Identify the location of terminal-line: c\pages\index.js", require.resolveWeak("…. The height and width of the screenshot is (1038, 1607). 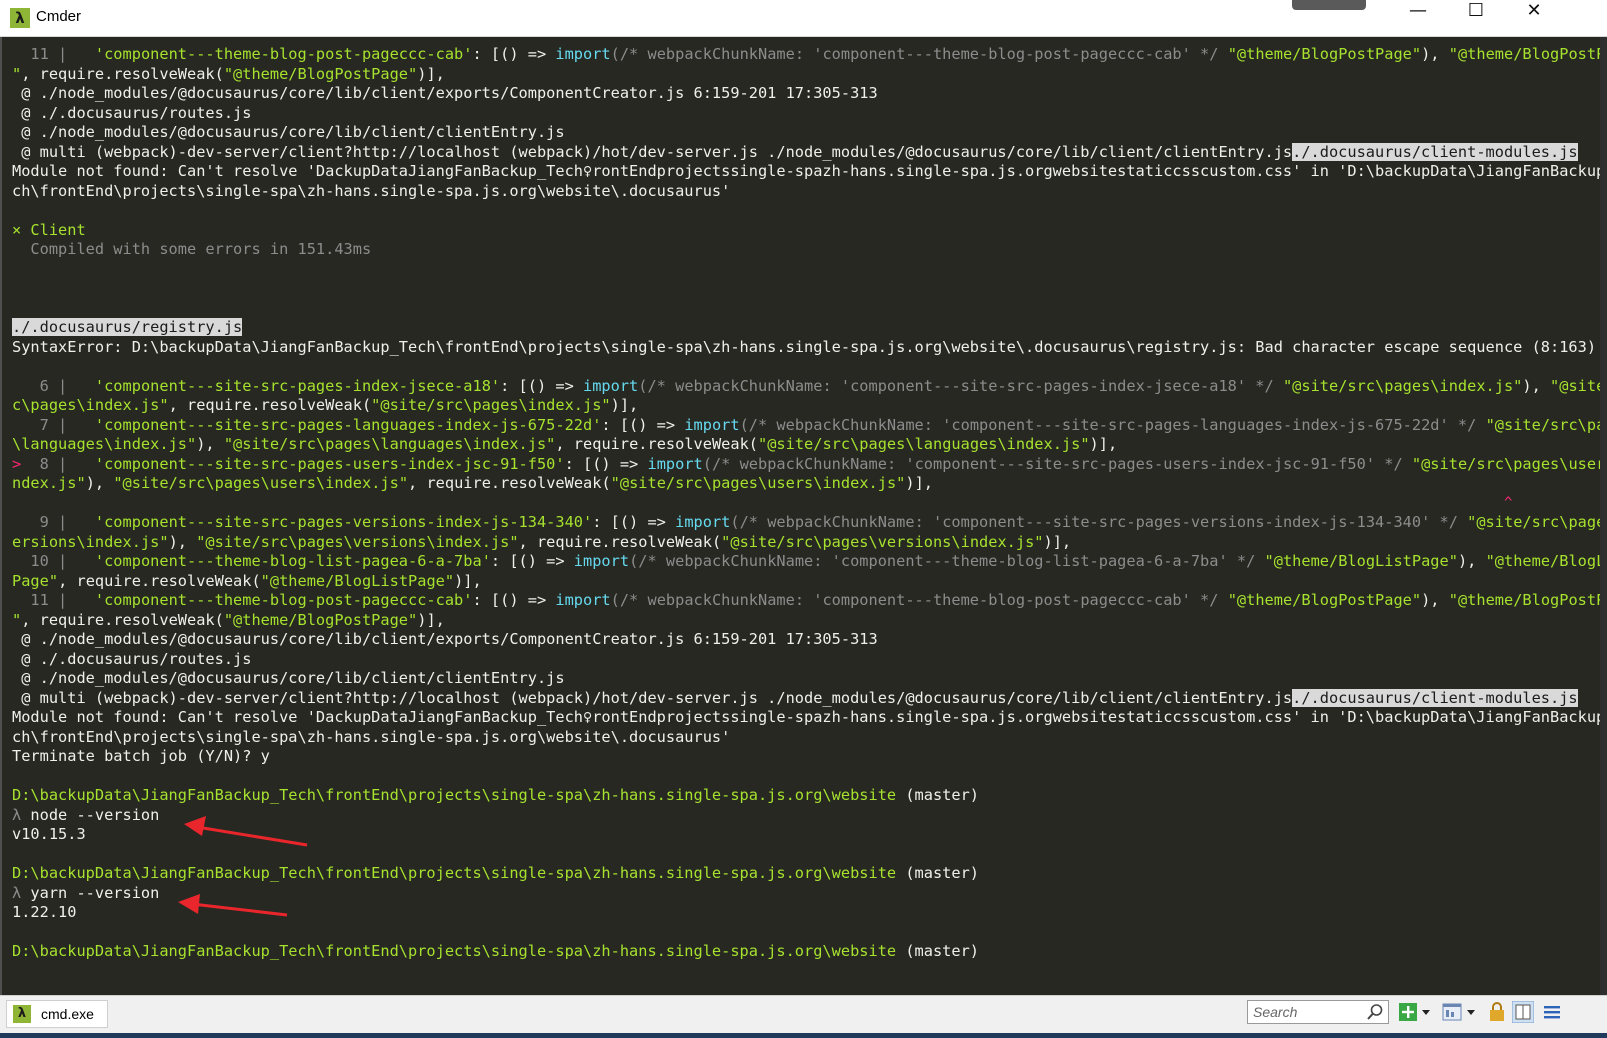
(325, 406).